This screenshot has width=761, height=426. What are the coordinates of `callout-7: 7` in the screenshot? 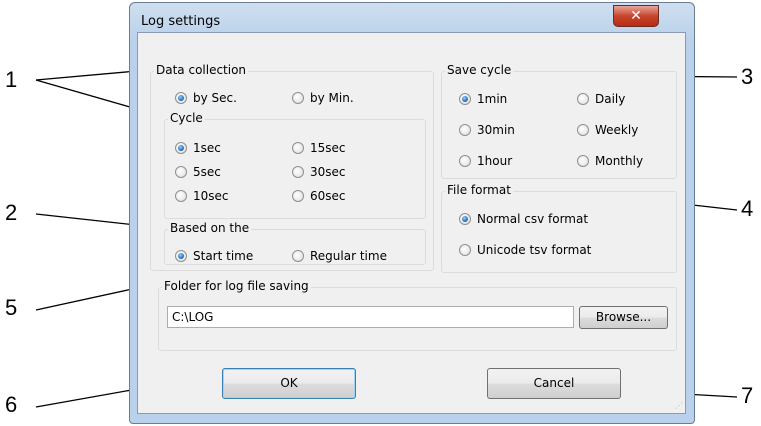 It's located at (747, 395).